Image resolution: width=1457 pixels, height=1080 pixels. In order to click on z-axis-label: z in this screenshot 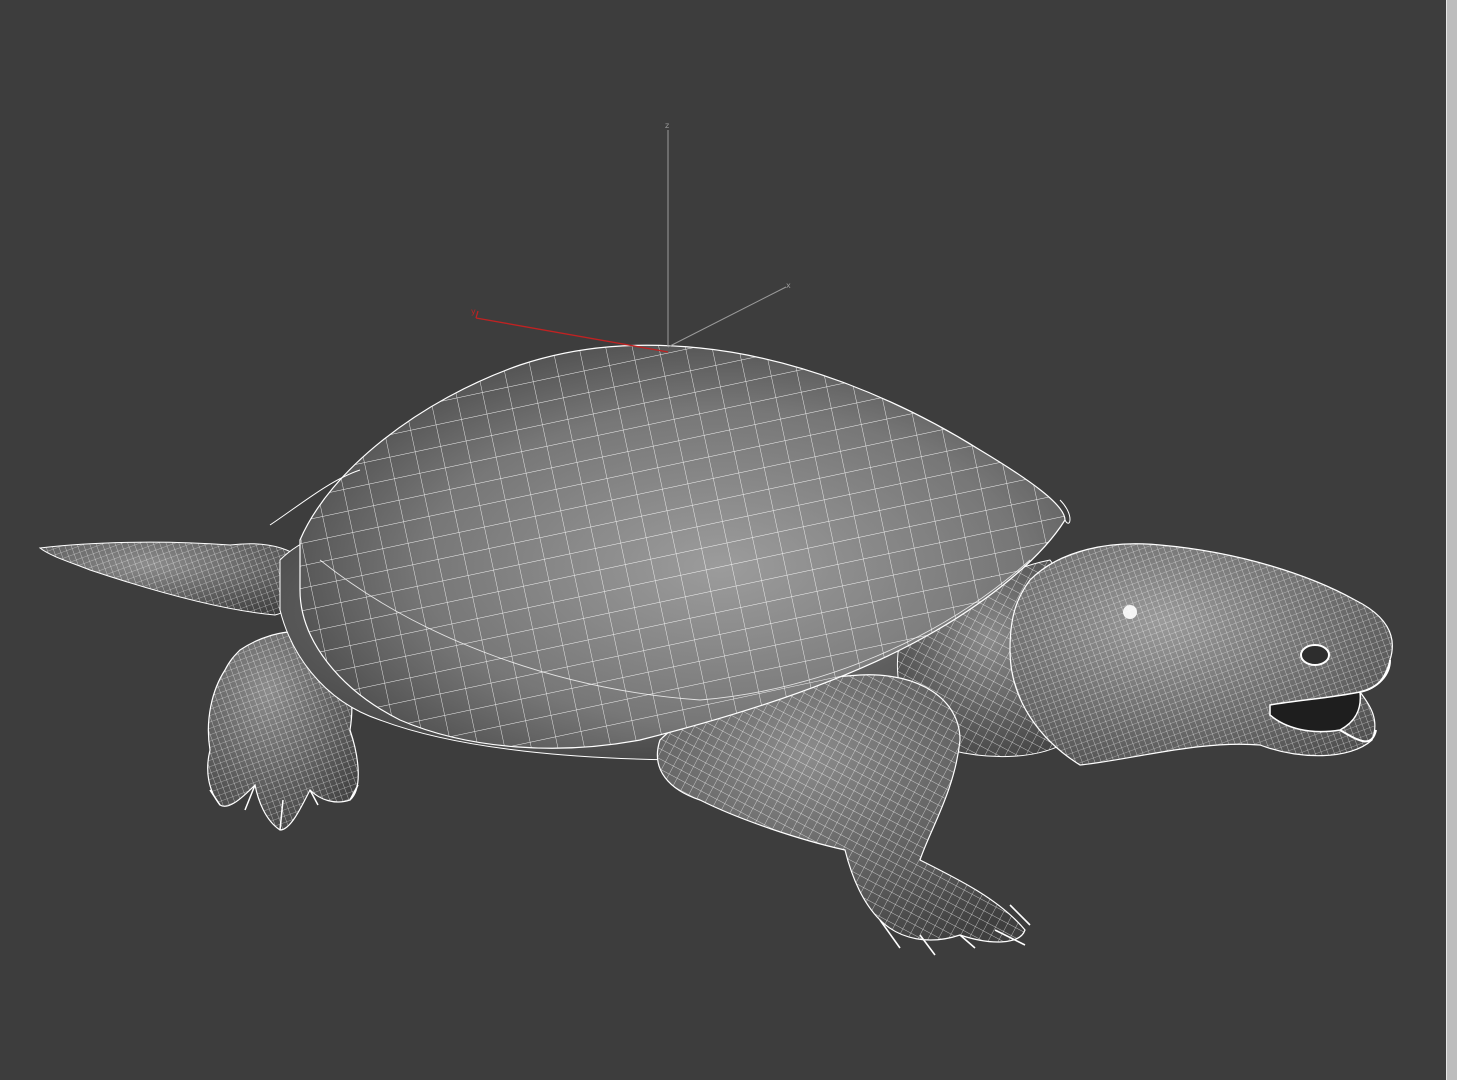, I will do `click(667, 125)`.